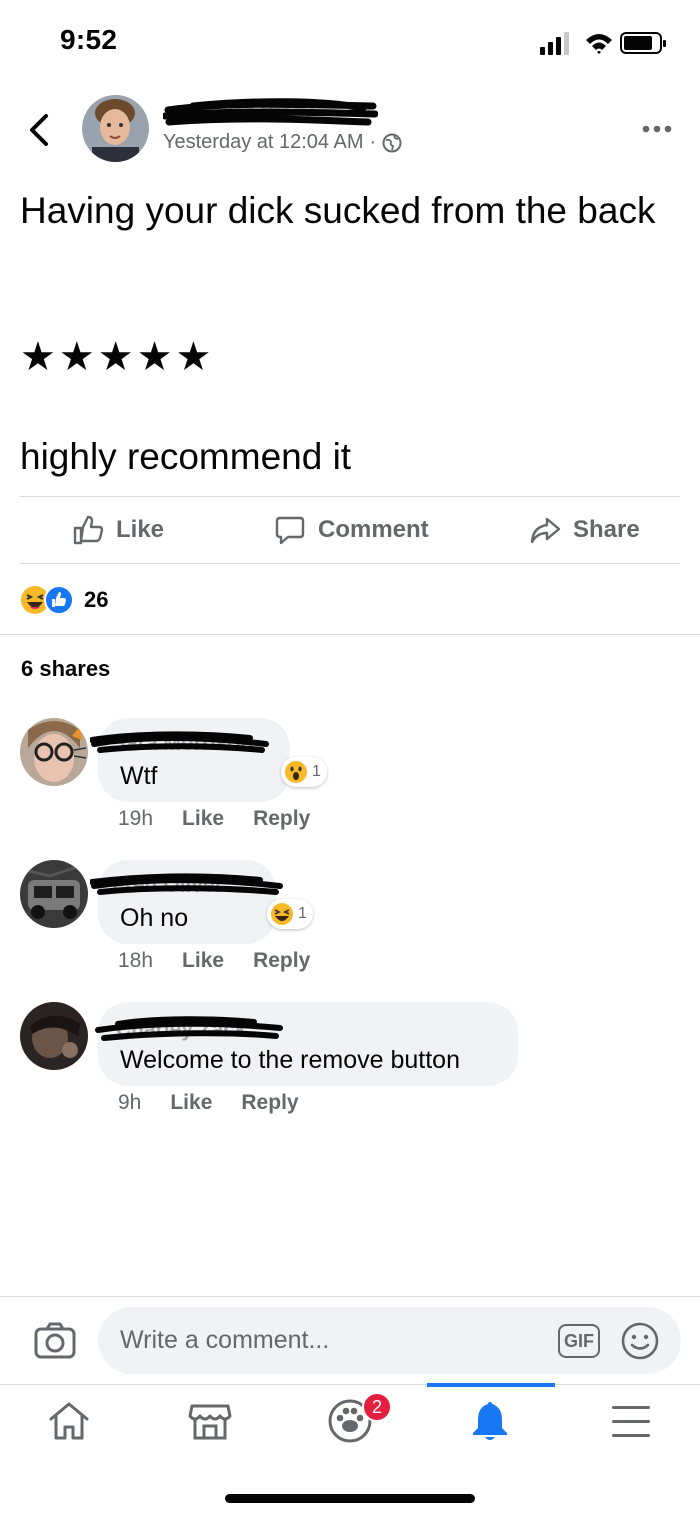 Image resolution: width=700 pixels, height=1514 pixels. Describe the element at coordinates (180, 744) in the screenshot. I see `comment-author: Sara Morrison` at that location.